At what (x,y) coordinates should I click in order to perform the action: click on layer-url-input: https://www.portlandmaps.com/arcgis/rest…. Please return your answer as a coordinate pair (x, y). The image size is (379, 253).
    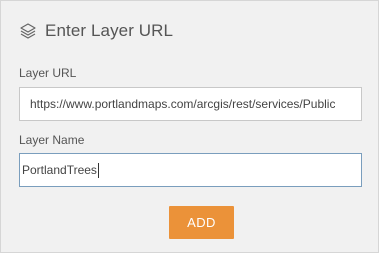
    Looking at the image, I should click on (190, 104).